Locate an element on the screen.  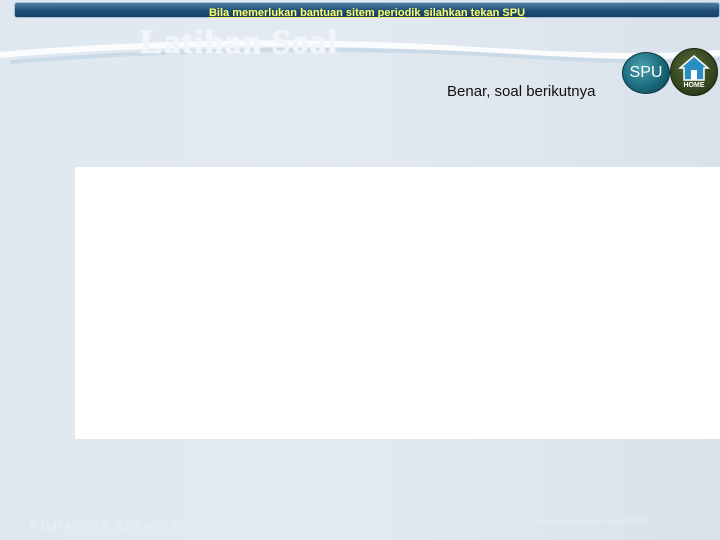
footer-author-text: Ihsan Hadi Darsono 085335655592 is located at coordinates (593, 522).